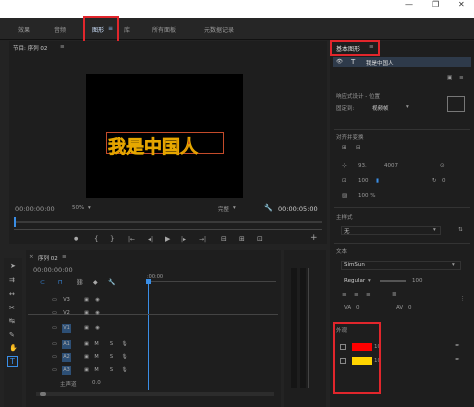 Image resolution: width=474 pixels, height=407 pixels. Describe the element at coordinates (54, 300) in the screenshot. I see `track-target-v3: ▭` at that location.